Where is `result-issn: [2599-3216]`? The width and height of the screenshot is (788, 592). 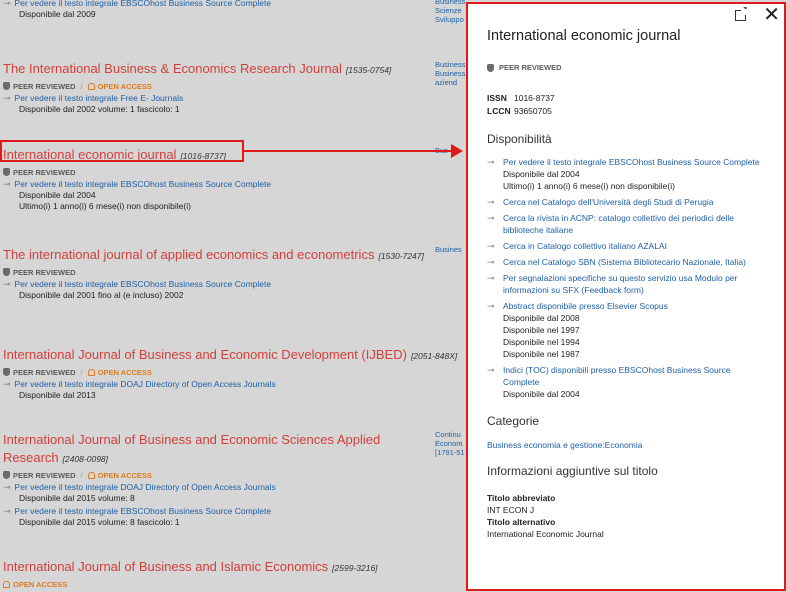 result-issn: [2599-3216] is located at coordinates (355, 568).